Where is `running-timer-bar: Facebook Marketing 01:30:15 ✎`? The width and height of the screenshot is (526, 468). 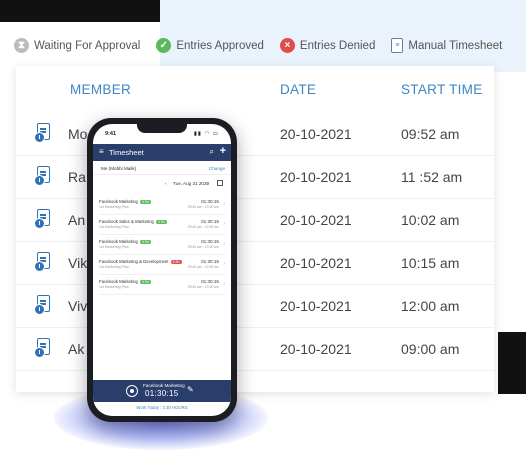
running-timer-bar: Facebook Marketing 01:30:15 ✎ is located at coordinates (162, 391).